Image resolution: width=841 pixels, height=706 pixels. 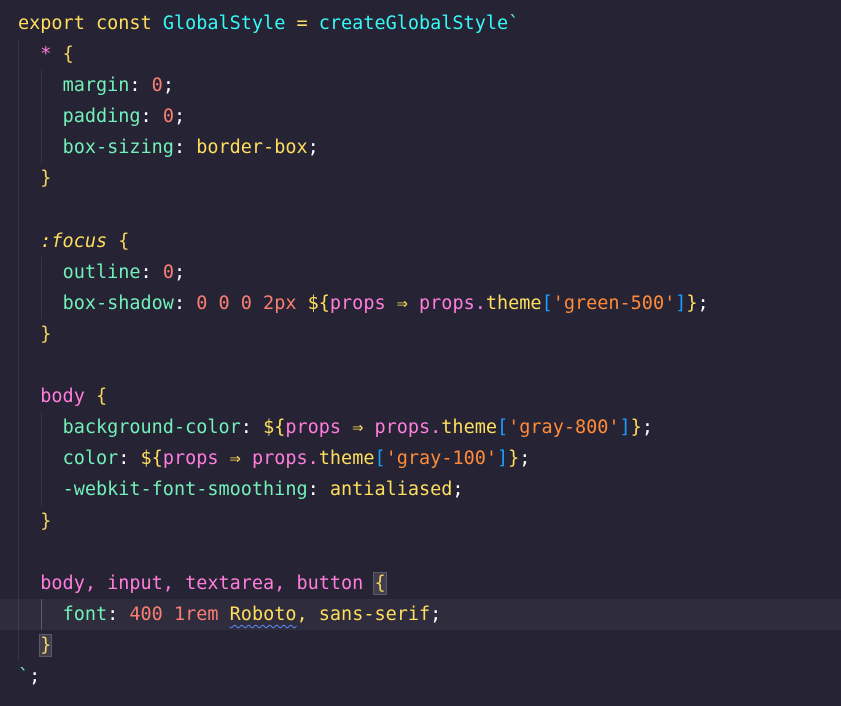 What do you see at coordinates (363, 614) in the screenshot?
I see `font-family-rest: , sans-serif` at bounding box center [363, 614].